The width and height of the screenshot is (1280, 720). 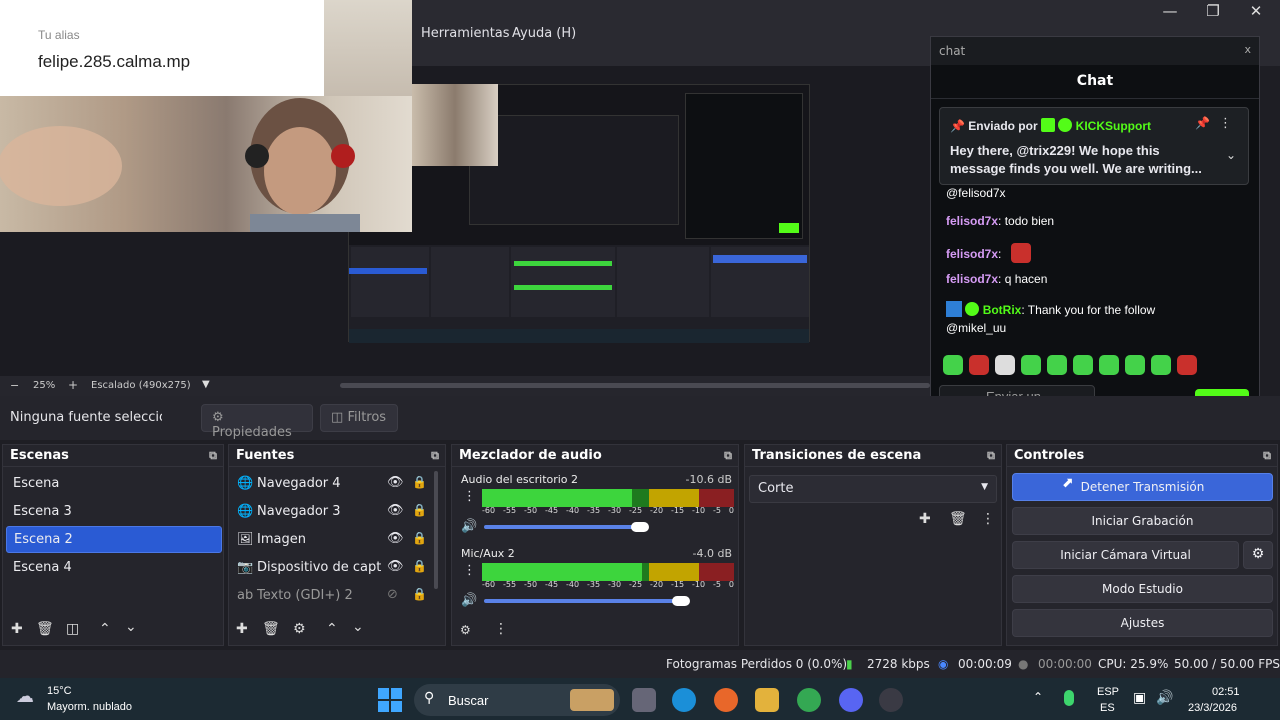 I want to click on fps: 50.00 / 50.00 FPS, so click(x=1227, y=664).